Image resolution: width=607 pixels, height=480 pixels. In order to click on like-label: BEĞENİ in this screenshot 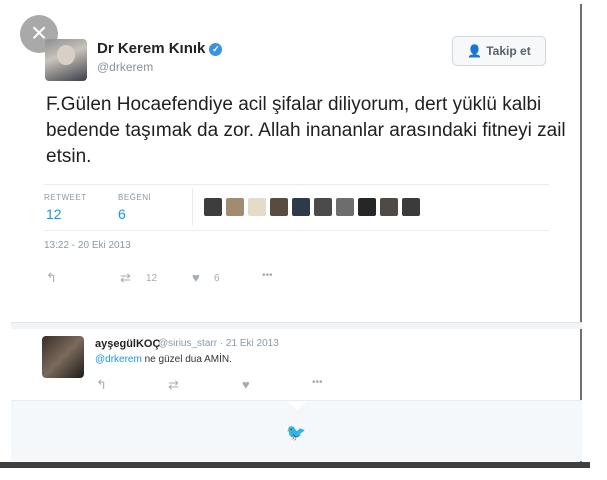, I will do `click(135, 197)`.